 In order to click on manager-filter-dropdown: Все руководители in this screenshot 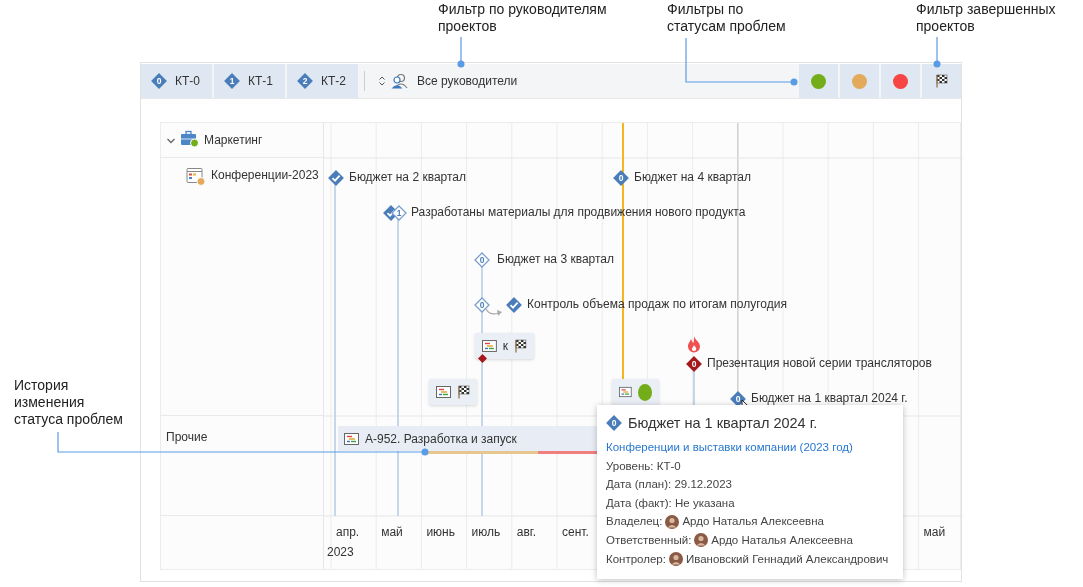, I will do `click(448, 81)`.